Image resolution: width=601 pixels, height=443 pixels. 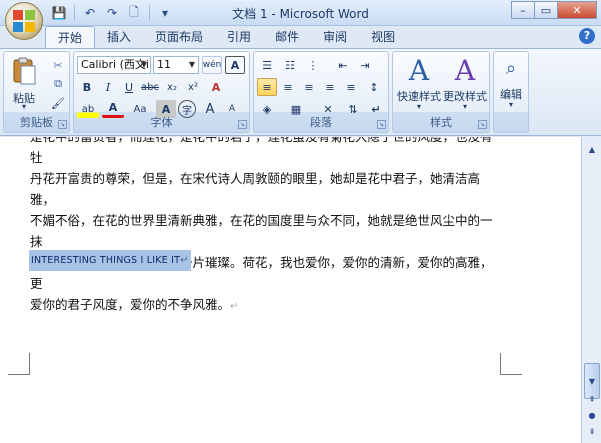 I want to click on tab-references: 引用, so click(x=239, y=37).